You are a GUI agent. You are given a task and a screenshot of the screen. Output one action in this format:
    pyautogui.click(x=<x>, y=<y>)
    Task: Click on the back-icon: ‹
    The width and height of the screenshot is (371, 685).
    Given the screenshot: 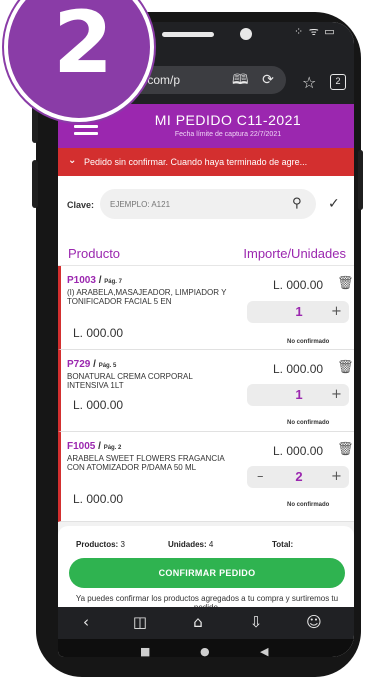 What is the action you would take?
    pyautogui.click(x=86, y=622)
    